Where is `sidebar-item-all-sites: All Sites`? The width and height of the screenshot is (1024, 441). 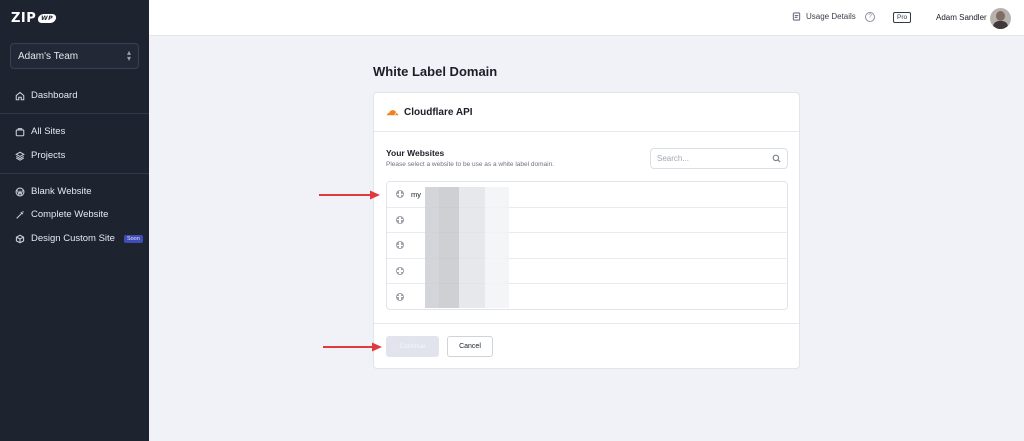
sidebar-item-all-sites: All Sites is located at coordinates (40, 131).